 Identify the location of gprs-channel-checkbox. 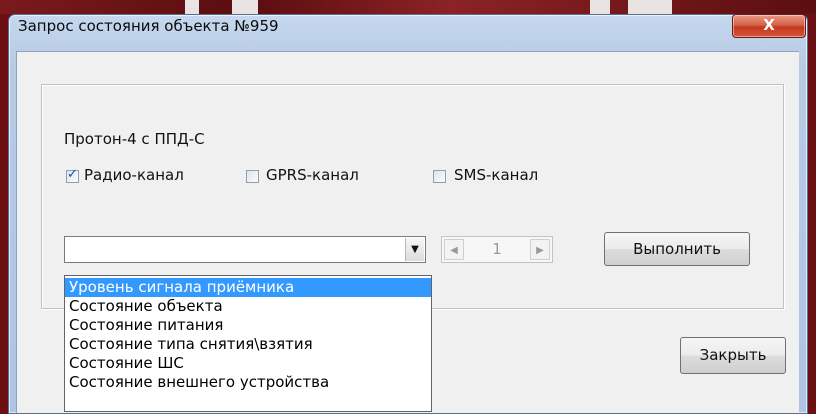
(252, 176).